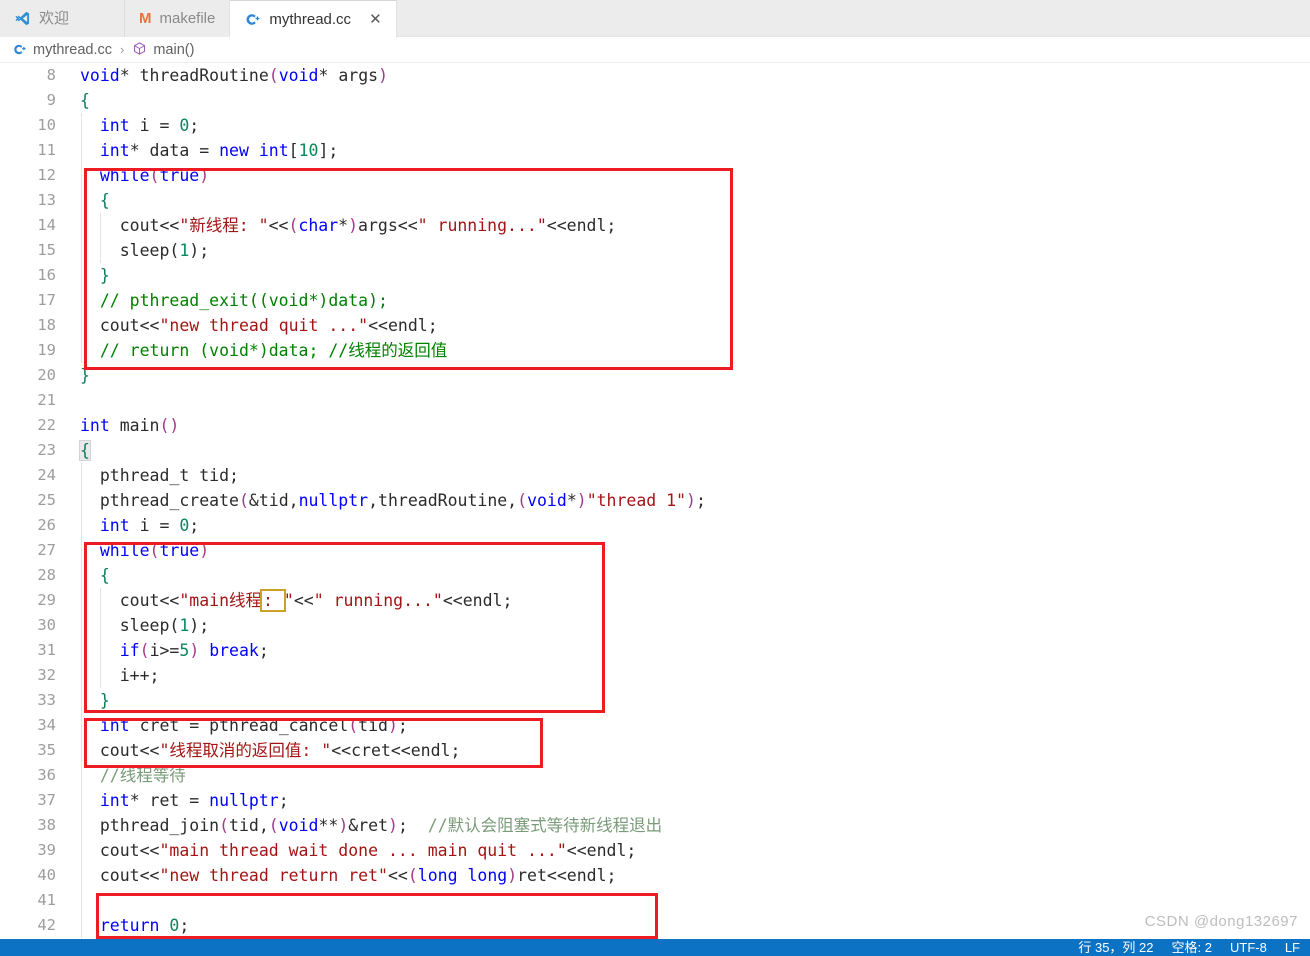 This screenshot has height=956, width=1310. I want to click on code-text: }, so click(95, 700).